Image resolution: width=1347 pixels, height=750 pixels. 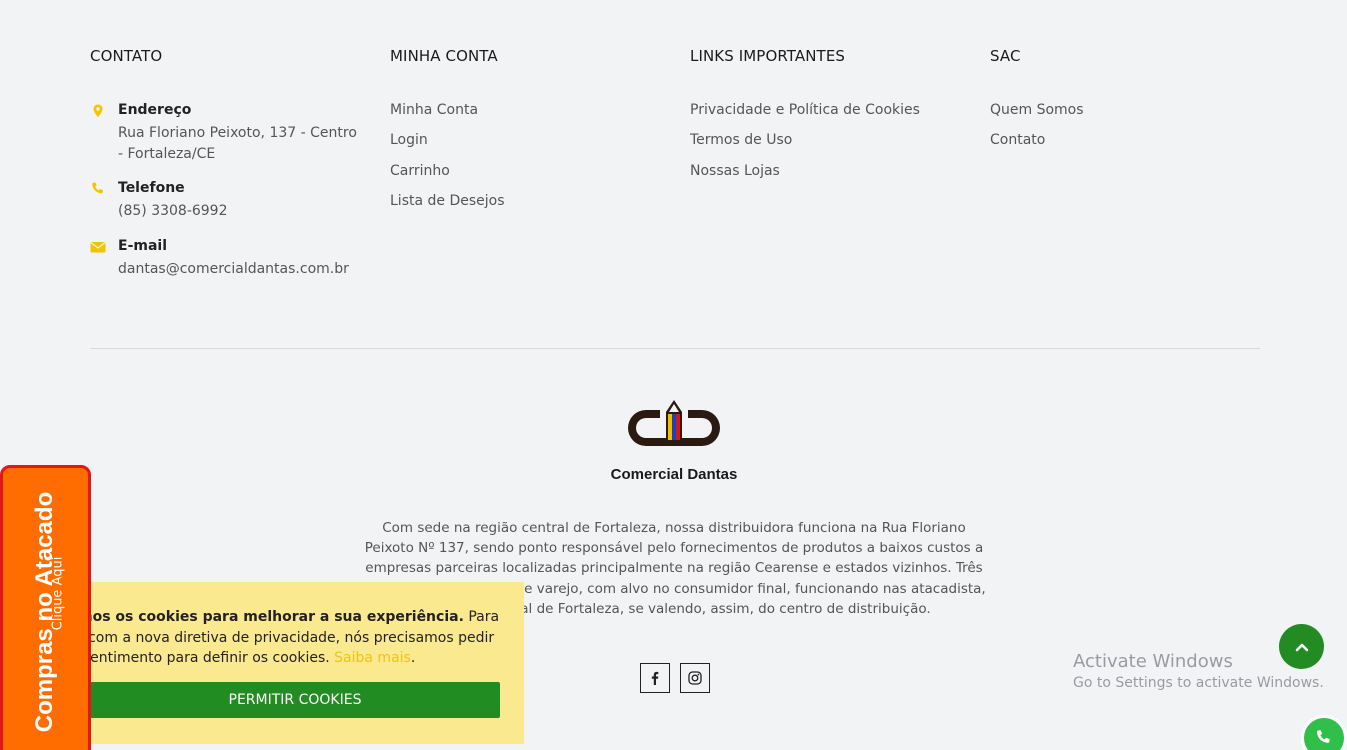 I want to click on cookie-line3: nsentimento para definir os cookies., so click(x=208, y=658).